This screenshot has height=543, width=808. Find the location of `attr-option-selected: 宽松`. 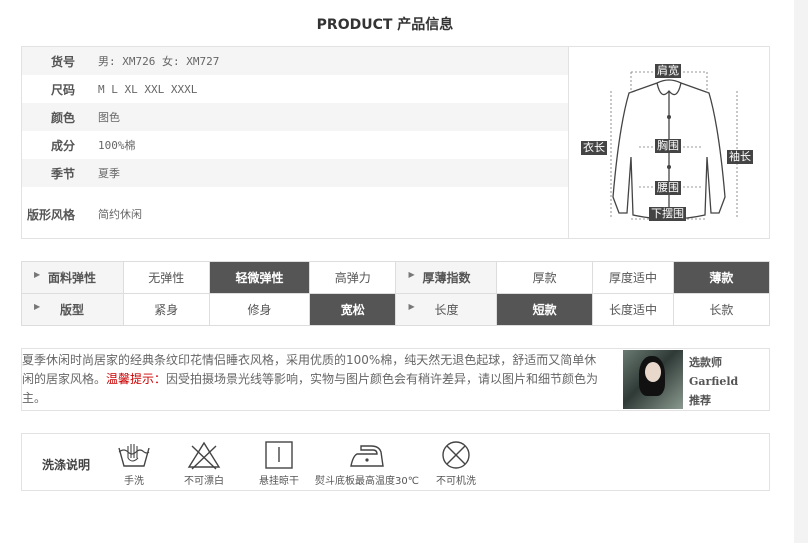

attr-option-selected: 宽松 is located at coordinates (353, 309).